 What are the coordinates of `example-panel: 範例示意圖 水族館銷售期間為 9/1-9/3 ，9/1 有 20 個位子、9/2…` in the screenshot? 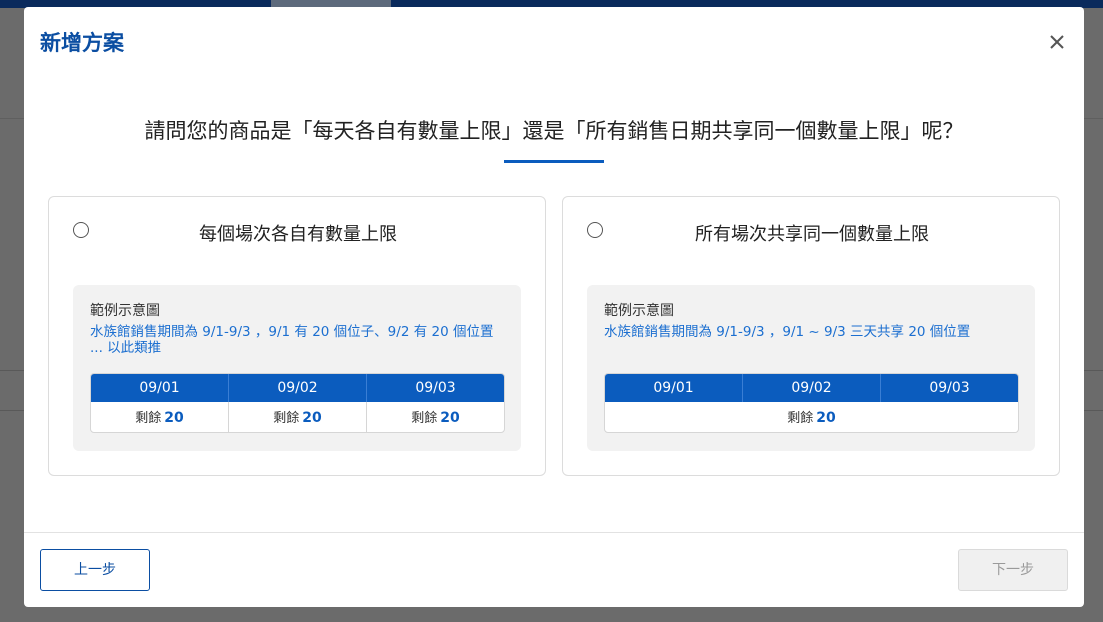 It's located at (297, 368).